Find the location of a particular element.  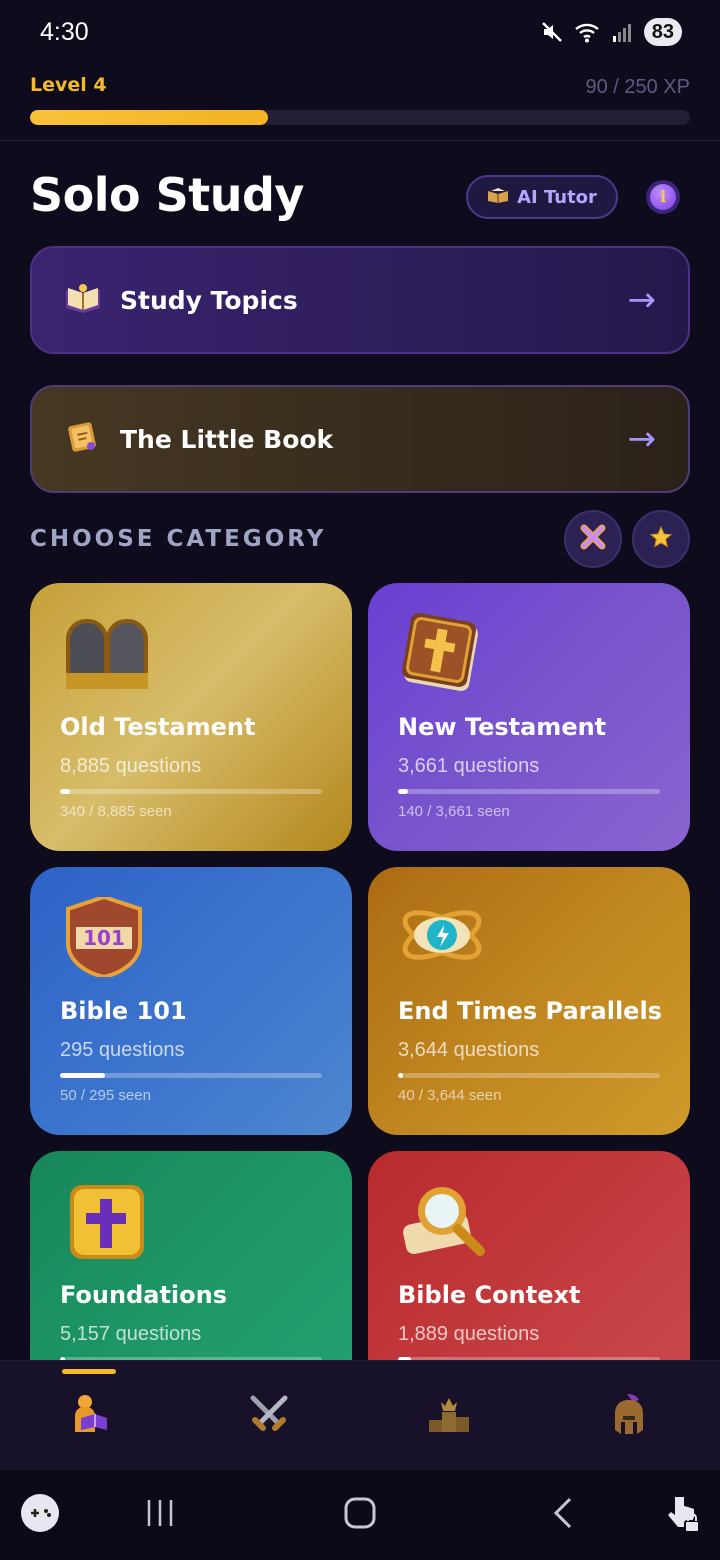

back-button is located at coordinates (563, 1515).